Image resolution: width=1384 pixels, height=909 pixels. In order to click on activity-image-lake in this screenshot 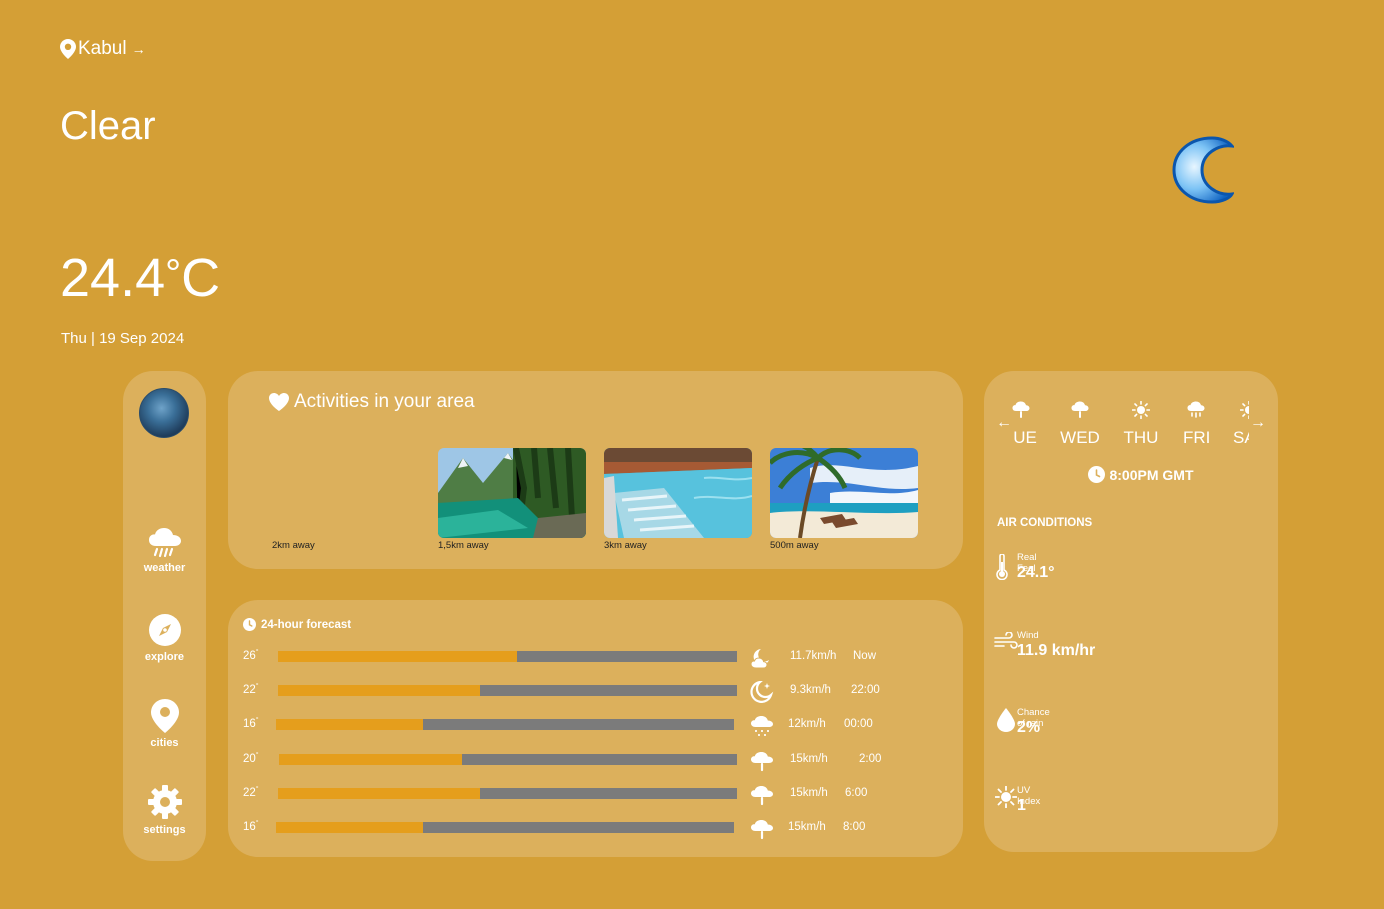, I will do `click(512, 493)`.